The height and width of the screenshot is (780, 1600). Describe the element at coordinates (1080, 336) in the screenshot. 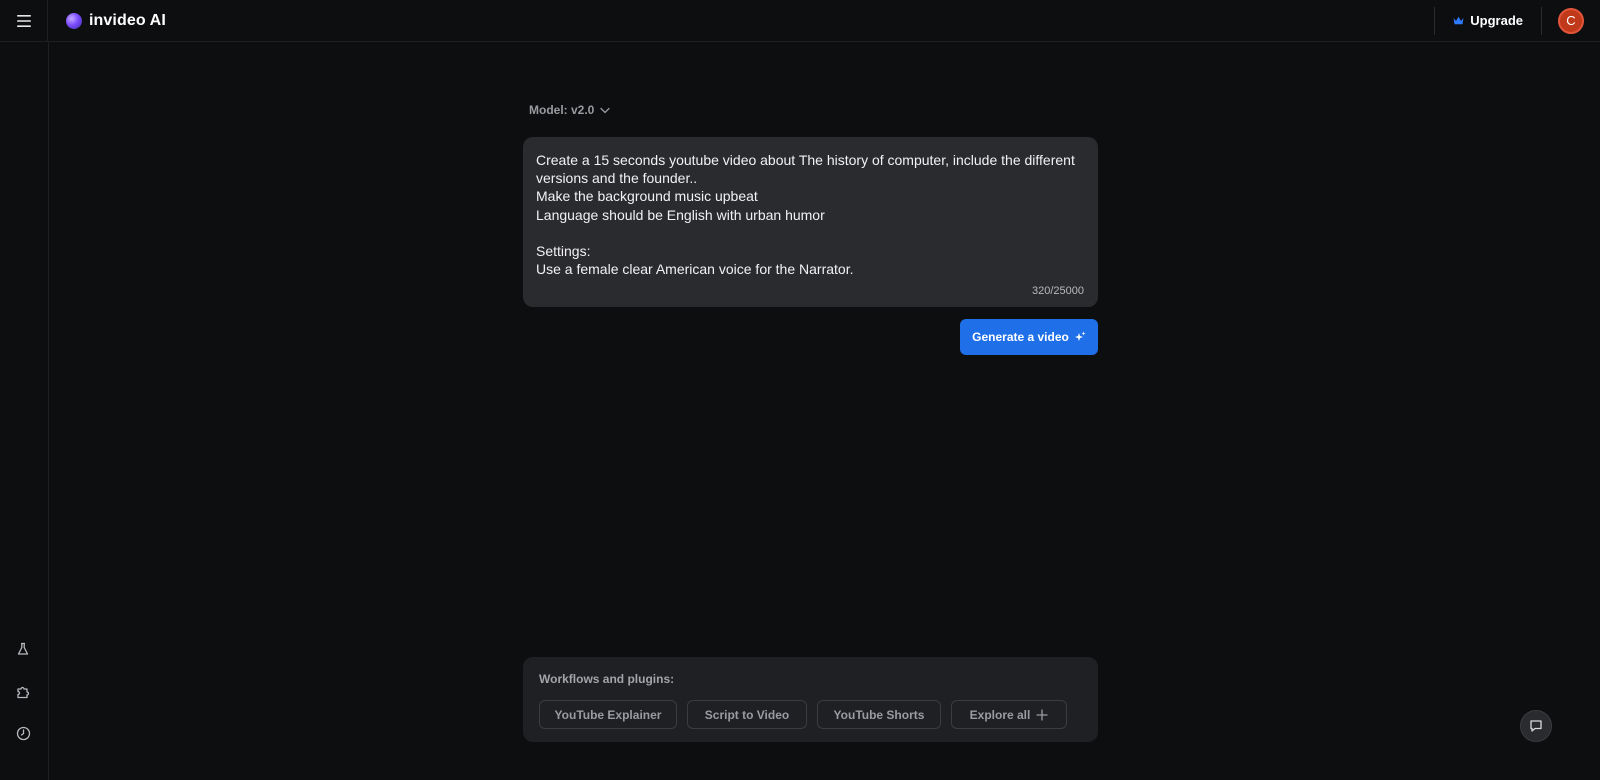

I see `sparkle-icon` at that location.